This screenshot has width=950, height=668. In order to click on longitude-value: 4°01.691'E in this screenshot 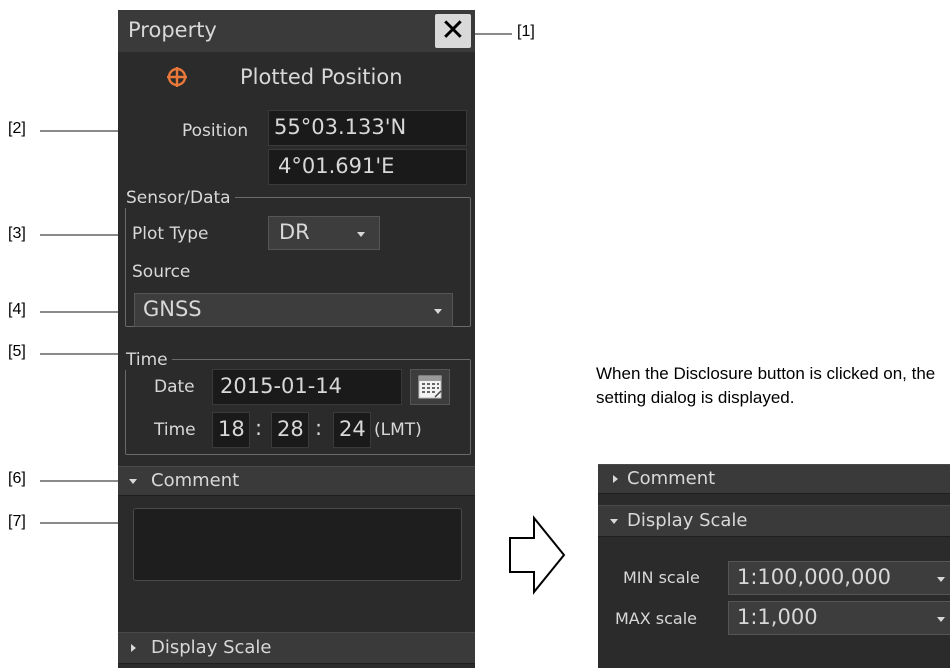, I will do `click(336, 166)`.